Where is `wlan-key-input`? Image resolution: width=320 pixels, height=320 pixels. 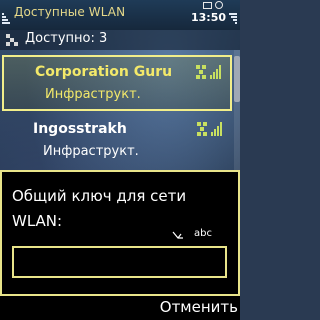 wlan-key-input is located at coordinates (119, 262).